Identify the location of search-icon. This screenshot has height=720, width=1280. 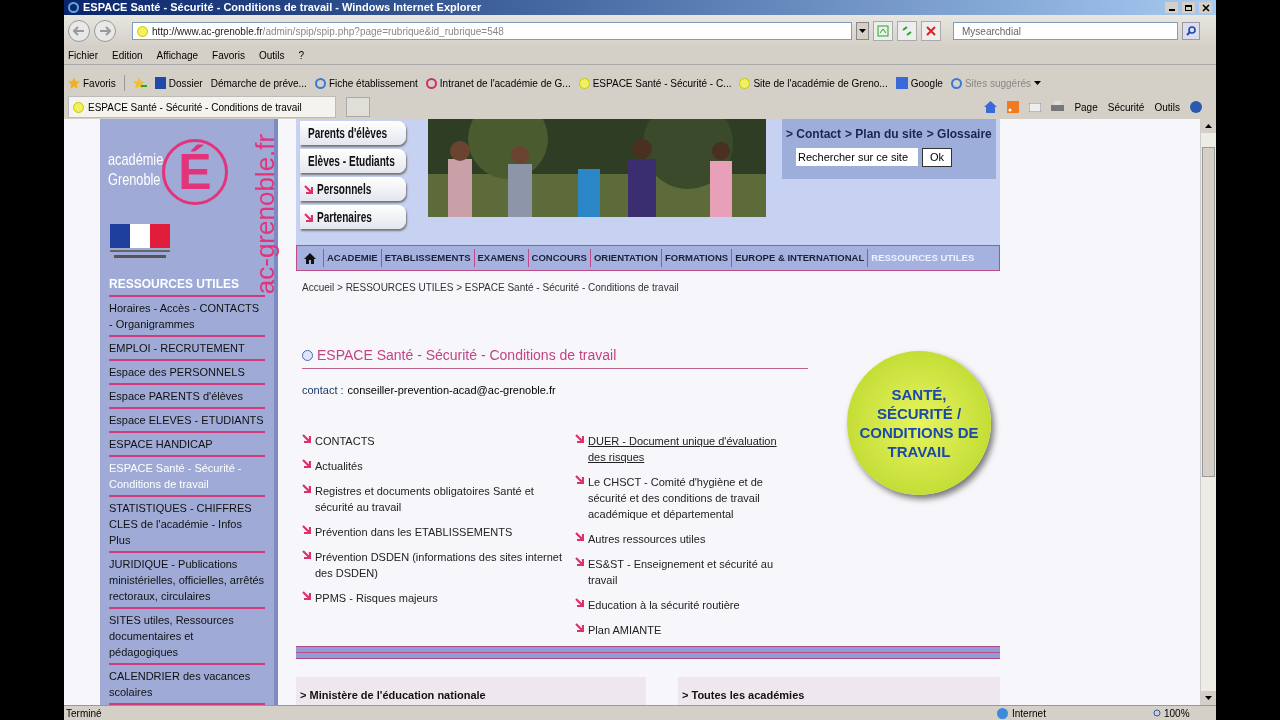
(1191, 31).